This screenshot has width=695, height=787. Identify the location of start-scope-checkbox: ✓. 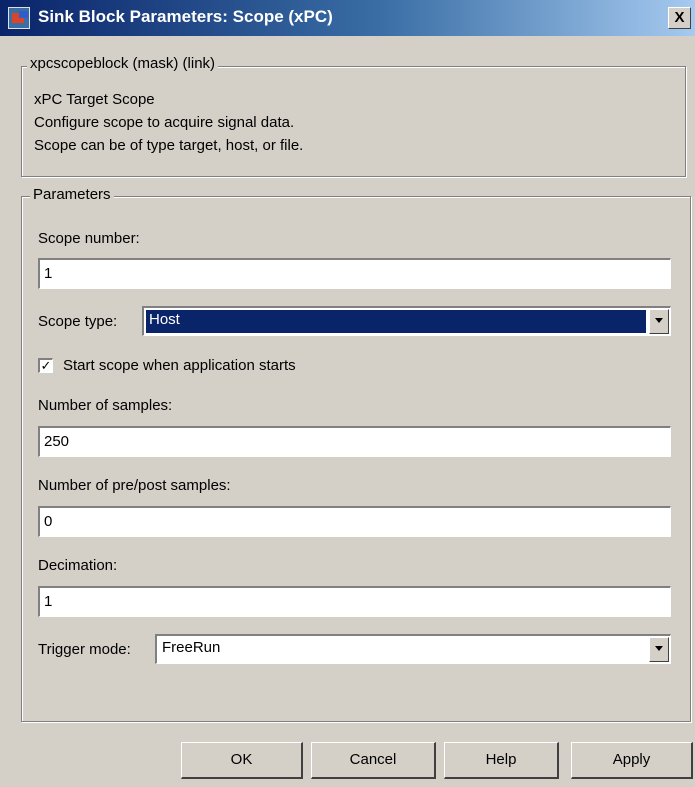
(45, 365).